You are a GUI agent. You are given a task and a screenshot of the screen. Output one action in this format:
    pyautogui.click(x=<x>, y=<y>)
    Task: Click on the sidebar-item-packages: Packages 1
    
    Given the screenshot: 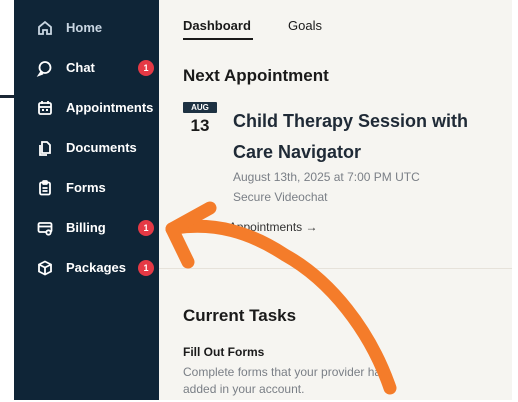 What is the action you would take?
    pyautogui.click(x=86, y=268)
    